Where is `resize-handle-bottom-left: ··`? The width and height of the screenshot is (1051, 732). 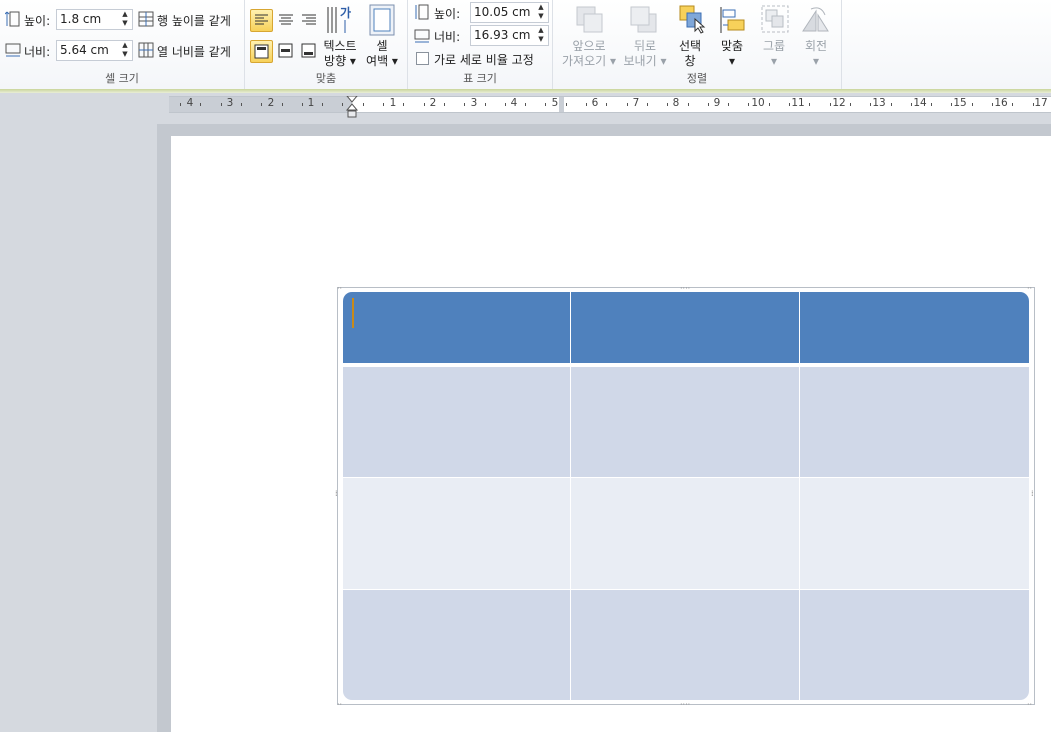 resize-handle-bottom-left: ·· is located at coordinates (339, 705).